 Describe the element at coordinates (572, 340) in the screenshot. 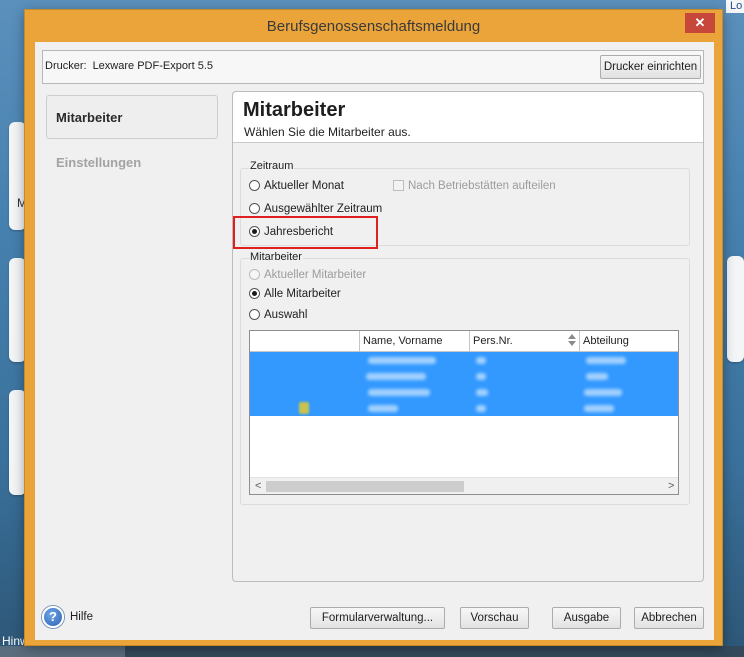

I see `sort-icon` at that location.